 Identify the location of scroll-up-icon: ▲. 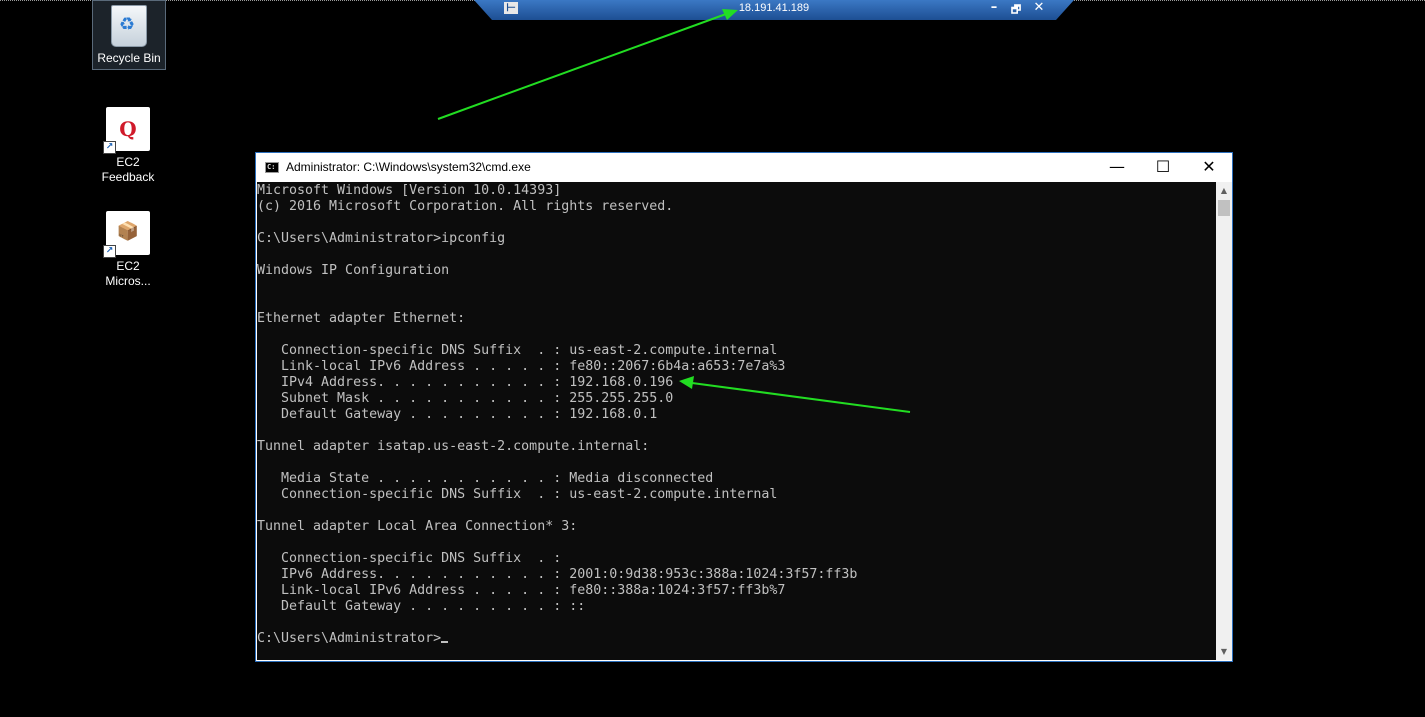
(1224, 190).